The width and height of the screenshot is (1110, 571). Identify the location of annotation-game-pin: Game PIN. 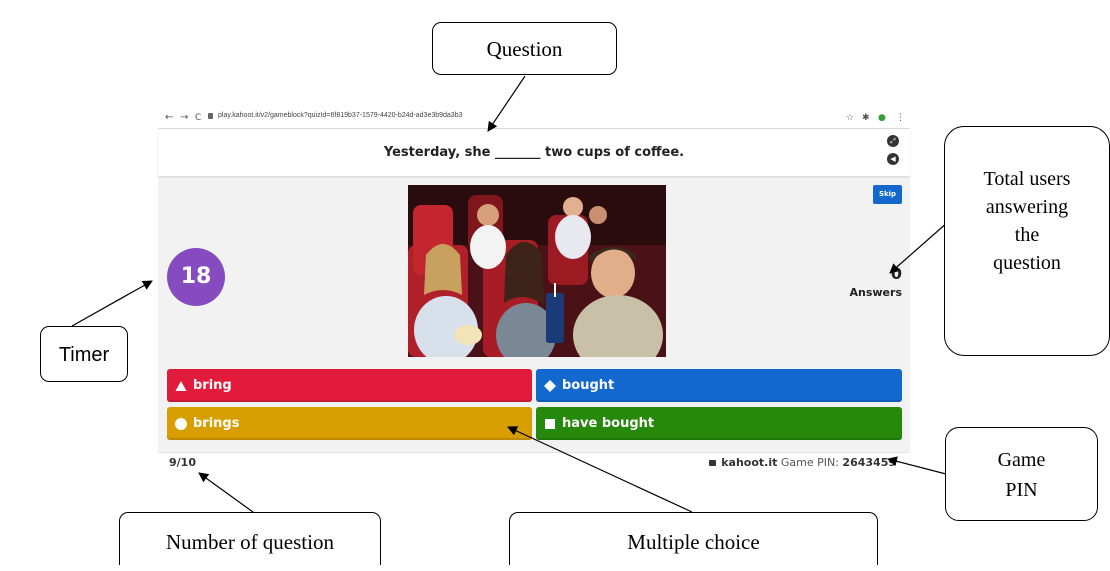
(1021, 474).